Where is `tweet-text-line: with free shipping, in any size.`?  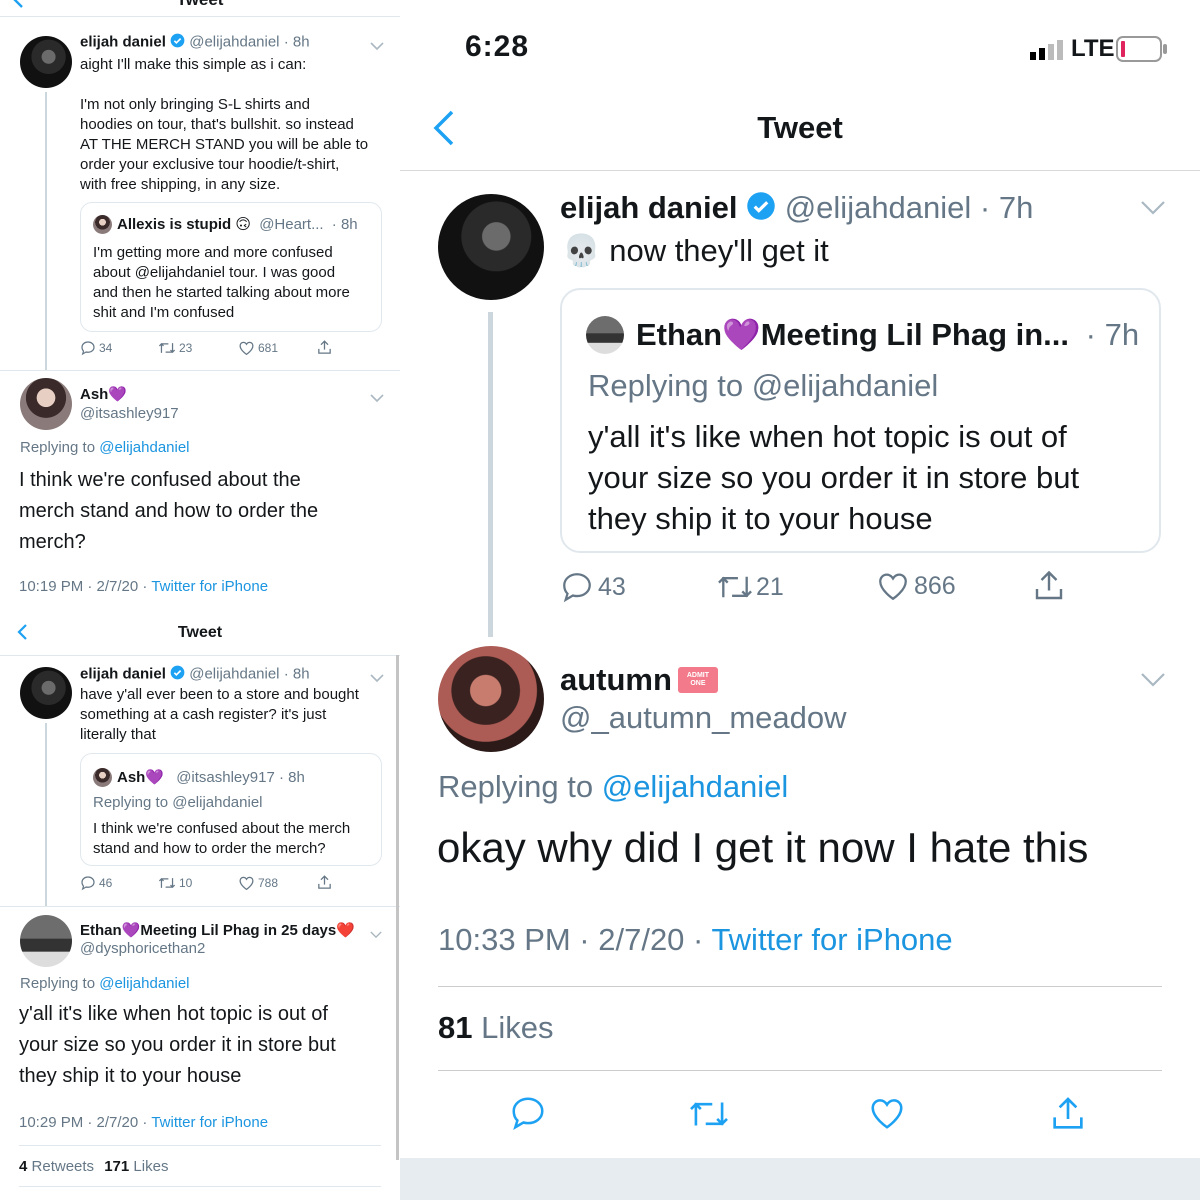
tweet-text-line: with free shipping, in any size. is located at coordinates (180, 184).